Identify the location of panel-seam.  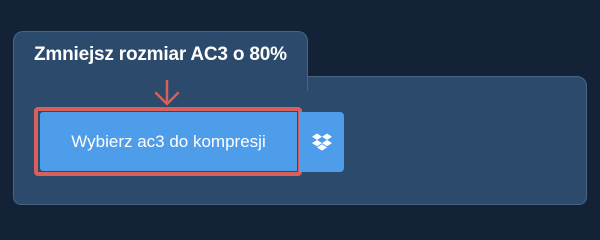
(160, 76).